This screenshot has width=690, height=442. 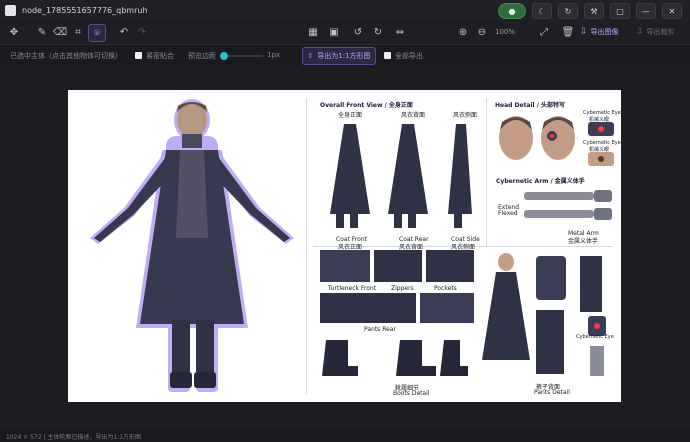 I want to click on turtleneck-label: Turtleneck Front, so click(x=352, y=288).